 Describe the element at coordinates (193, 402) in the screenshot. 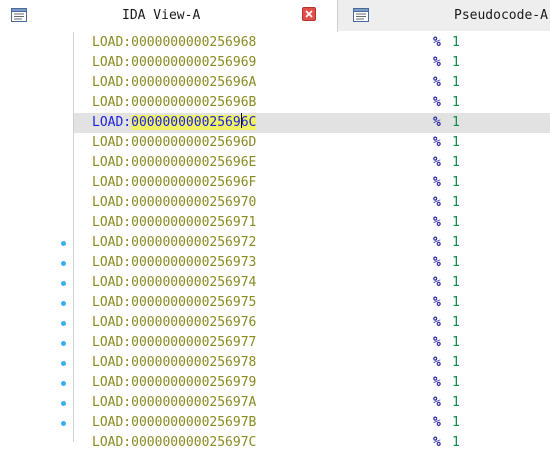

I see `address: 000000000025697A` at that location.